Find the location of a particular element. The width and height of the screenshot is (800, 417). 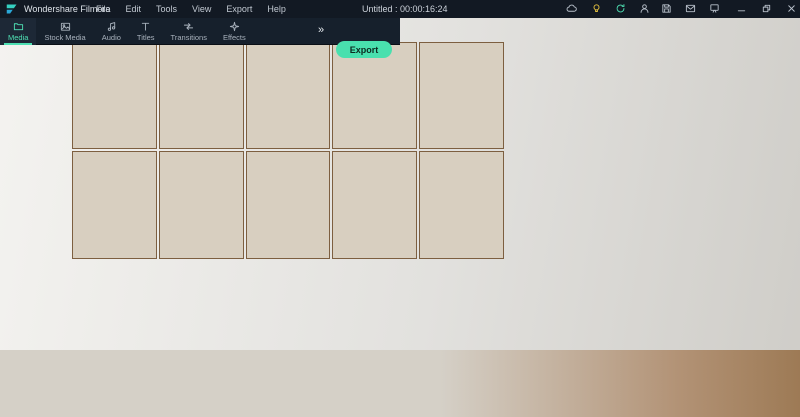

menu-file: File is located at coordinates (103, 9).